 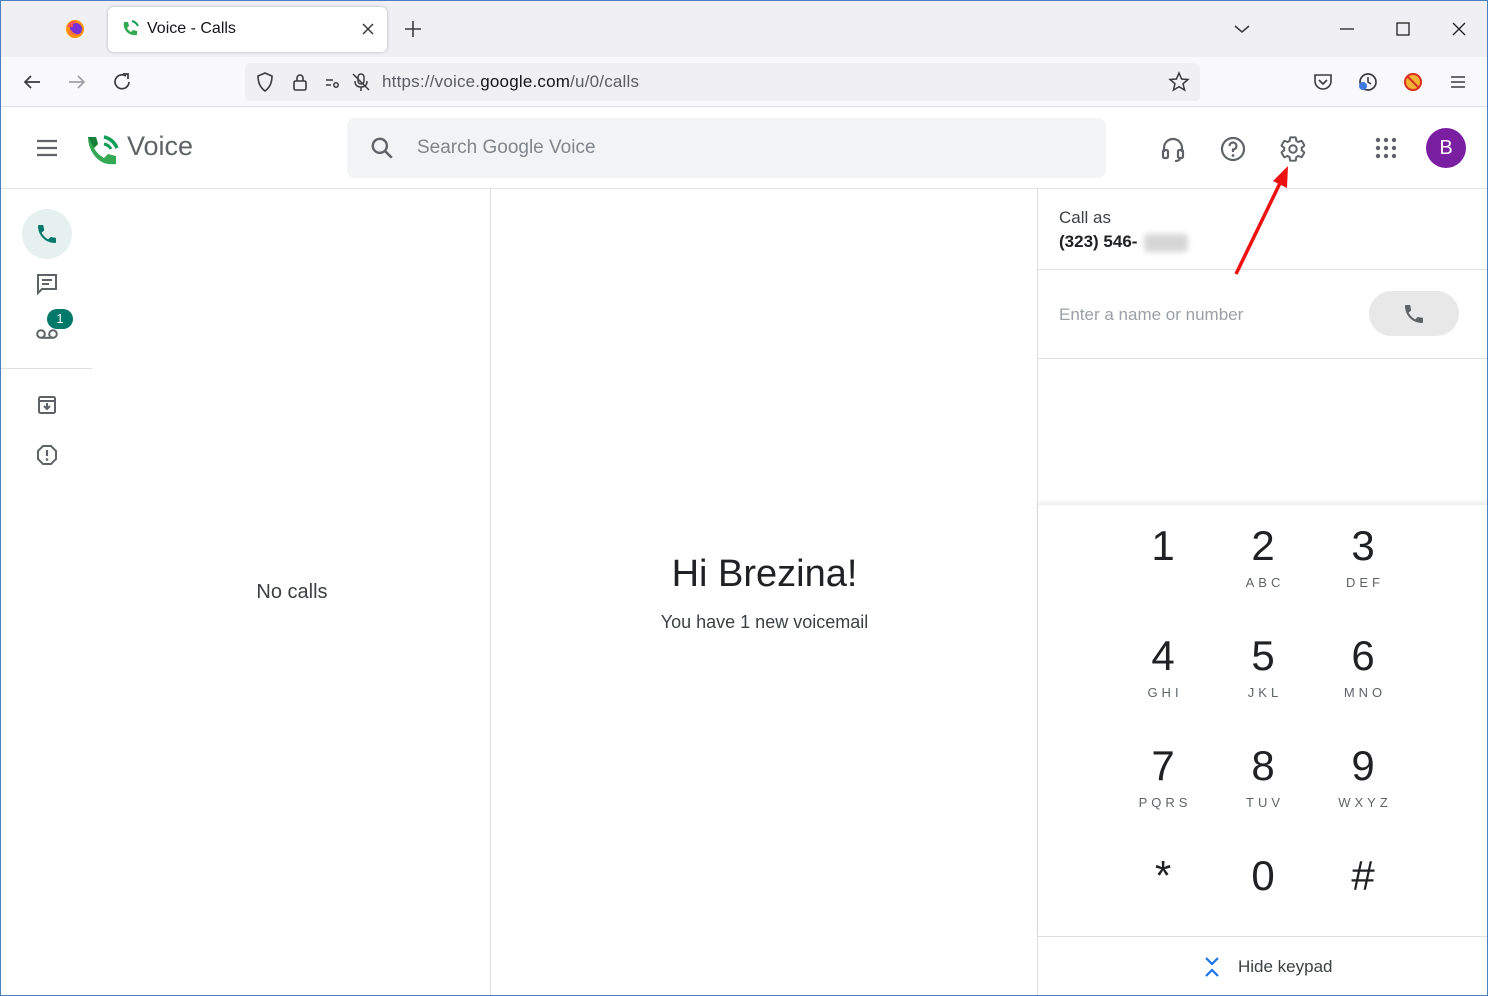 What do you see at coordinates (1365, 582) in the screenshot?
I see `key-letters: DEF` at bounding box center [1365, 582].